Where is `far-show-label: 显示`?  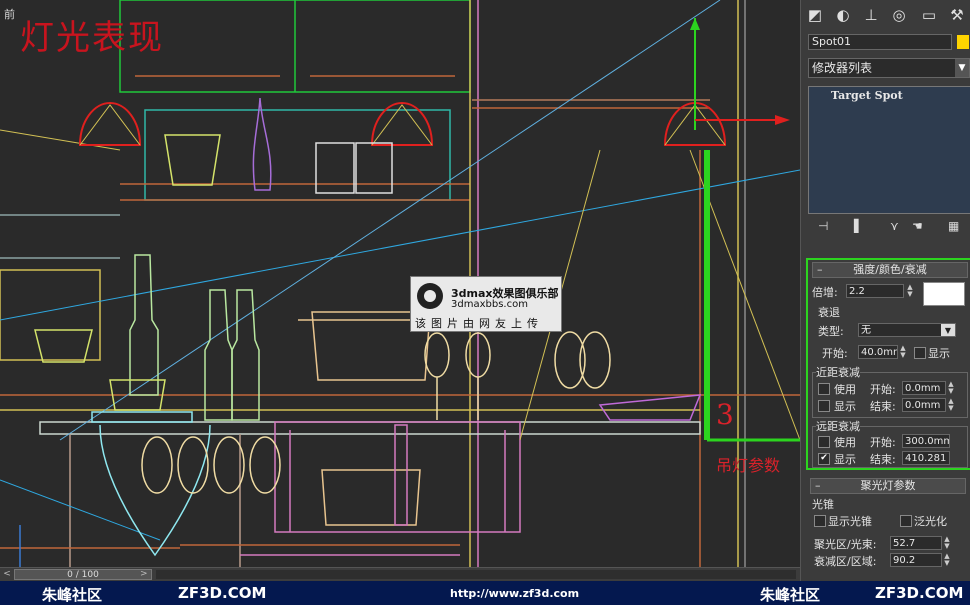
far-show-label: 显示 is located at coordinates (845, 459).